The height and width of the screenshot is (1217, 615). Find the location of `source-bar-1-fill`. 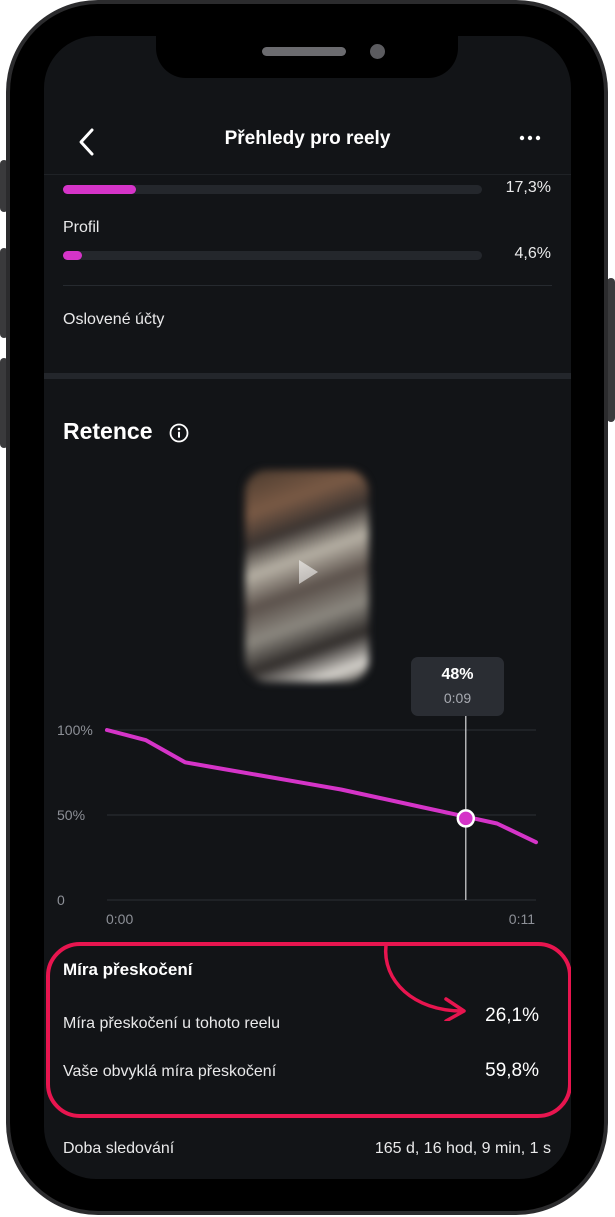

source-bar-1-fill is located at coordinates (99, 189).